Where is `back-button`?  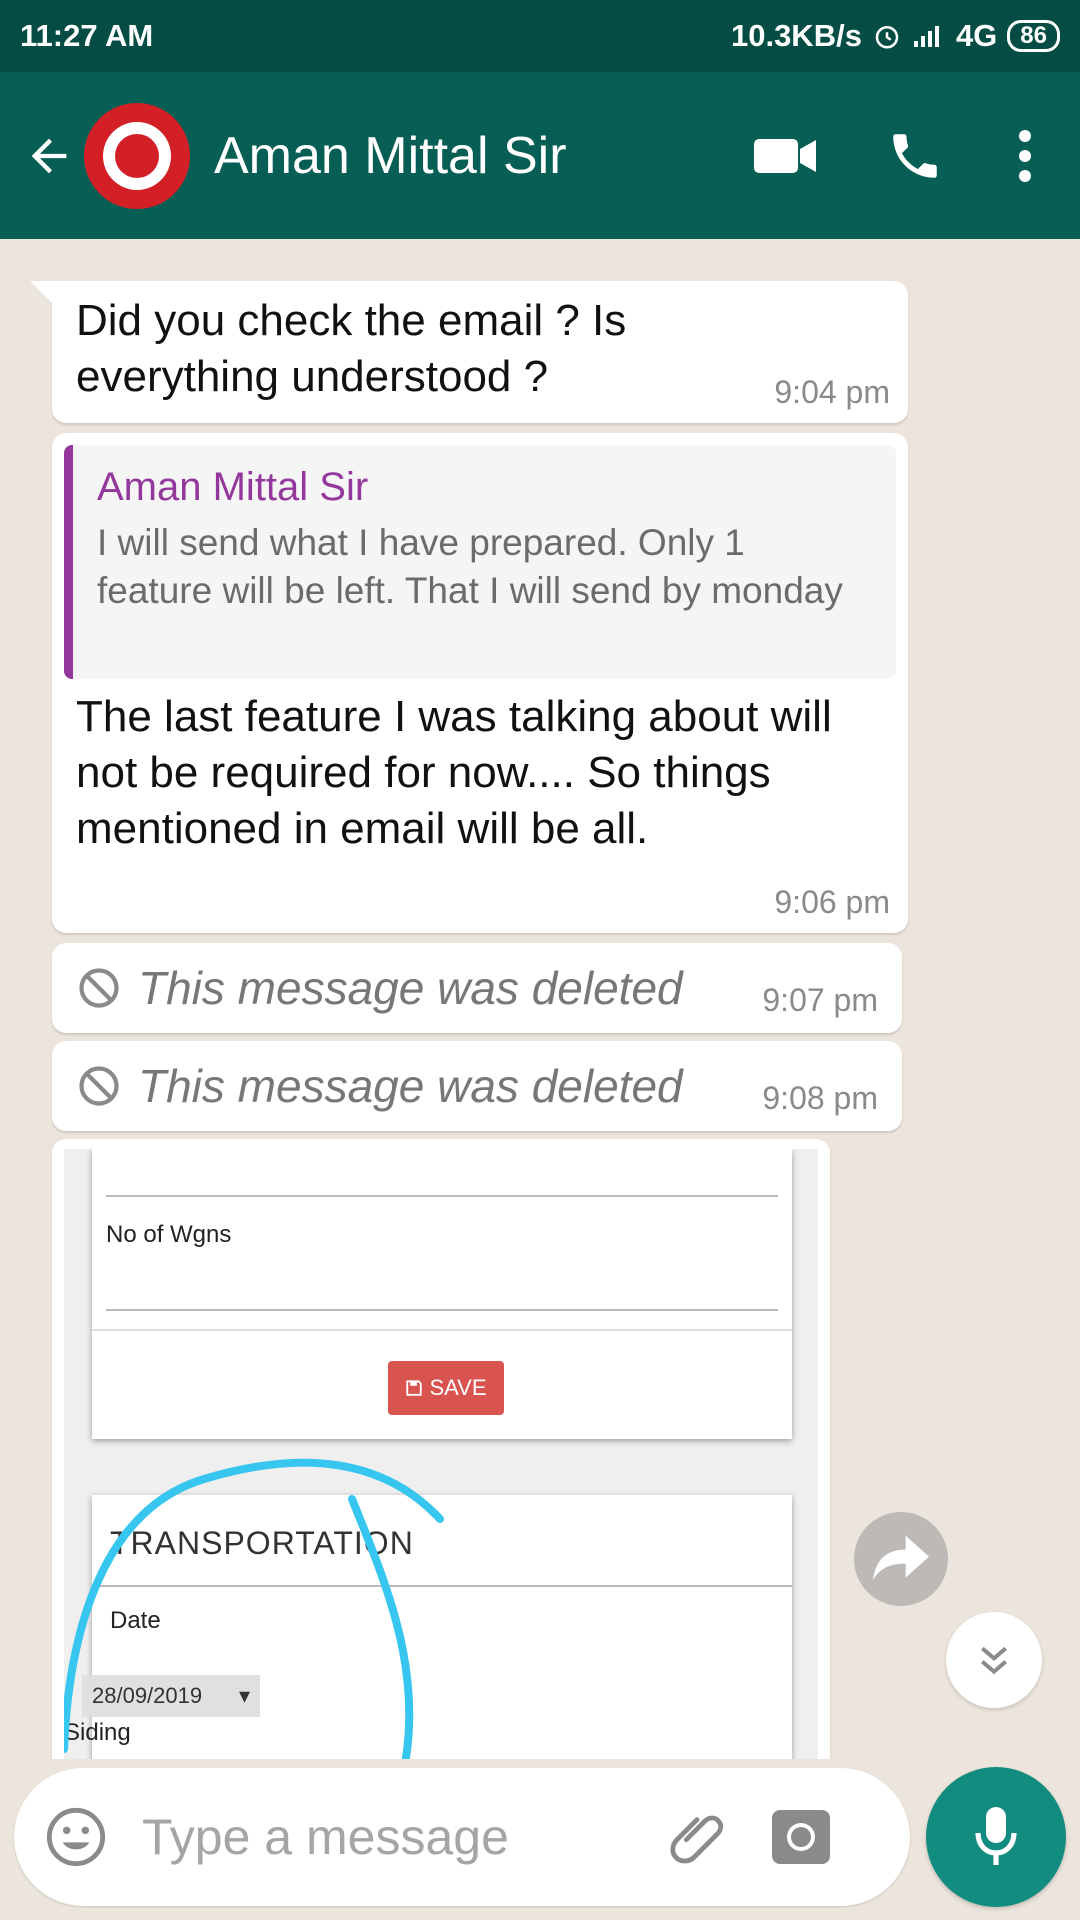
back-button is located at coordinates (49, 156).